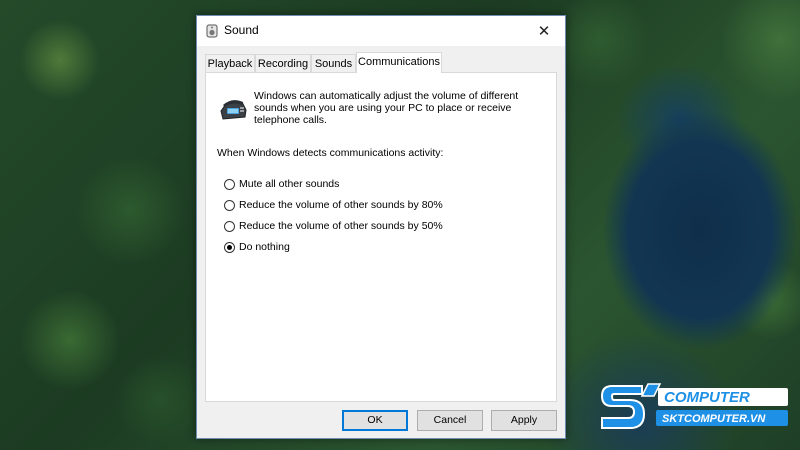 This screenshot has height=450, width=800. I want to click on logo-site-text: SKTCOMPUTER.VN, so click(714, 419).